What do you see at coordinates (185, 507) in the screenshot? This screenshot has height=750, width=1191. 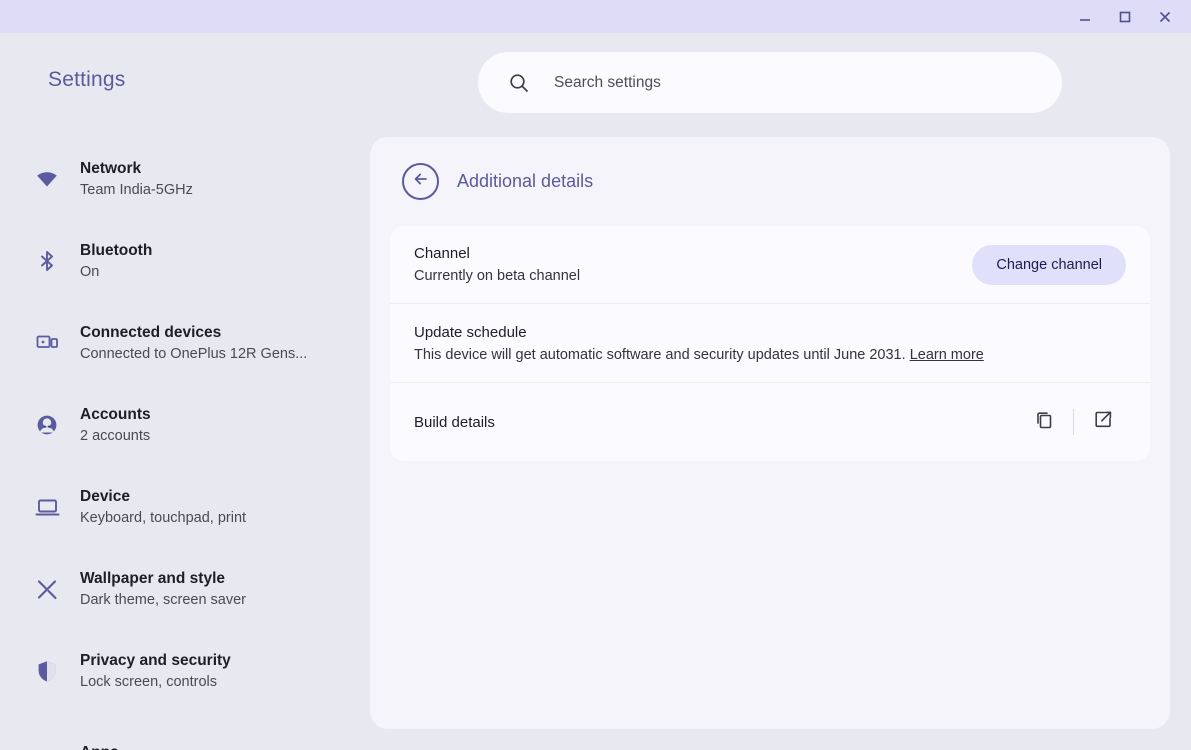 I see `sidebar-item-device: Device Keyboard, touchpad, print` at bounding box center [185, 507].